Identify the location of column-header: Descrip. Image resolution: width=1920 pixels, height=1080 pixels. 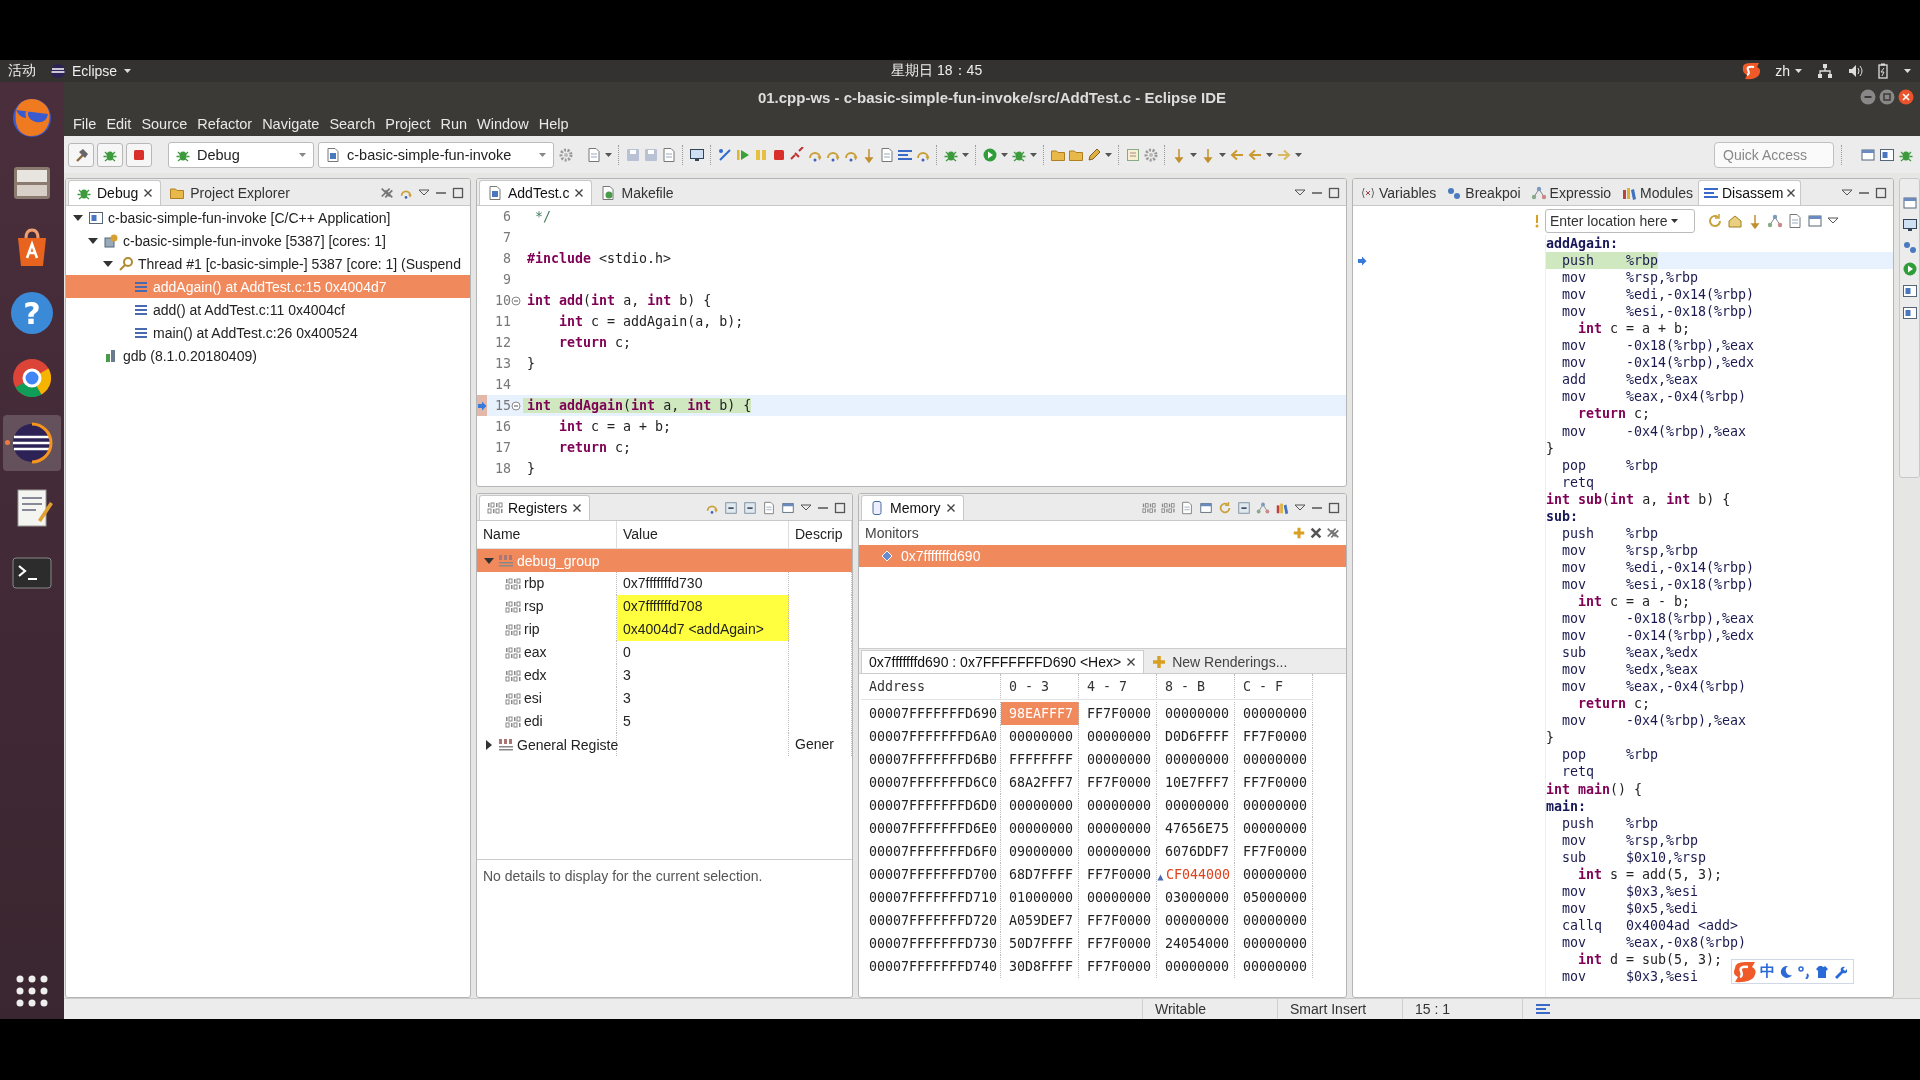
(820, 534).